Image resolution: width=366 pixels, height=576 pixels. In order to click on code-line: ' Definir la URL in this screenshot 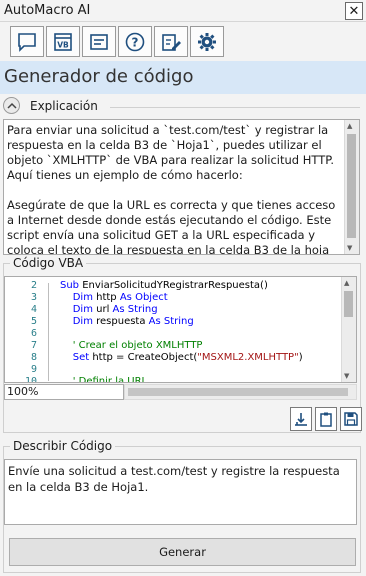, I will do `click(104, 379)`.